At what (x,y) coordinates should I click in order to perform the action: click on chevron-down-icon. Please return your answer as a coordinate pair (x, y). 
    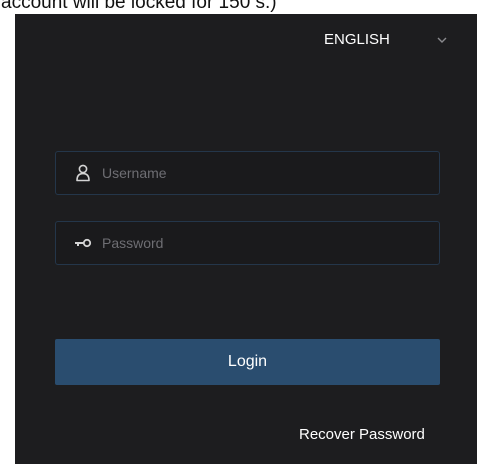
    Looking at the image, I should click on (442, 39).